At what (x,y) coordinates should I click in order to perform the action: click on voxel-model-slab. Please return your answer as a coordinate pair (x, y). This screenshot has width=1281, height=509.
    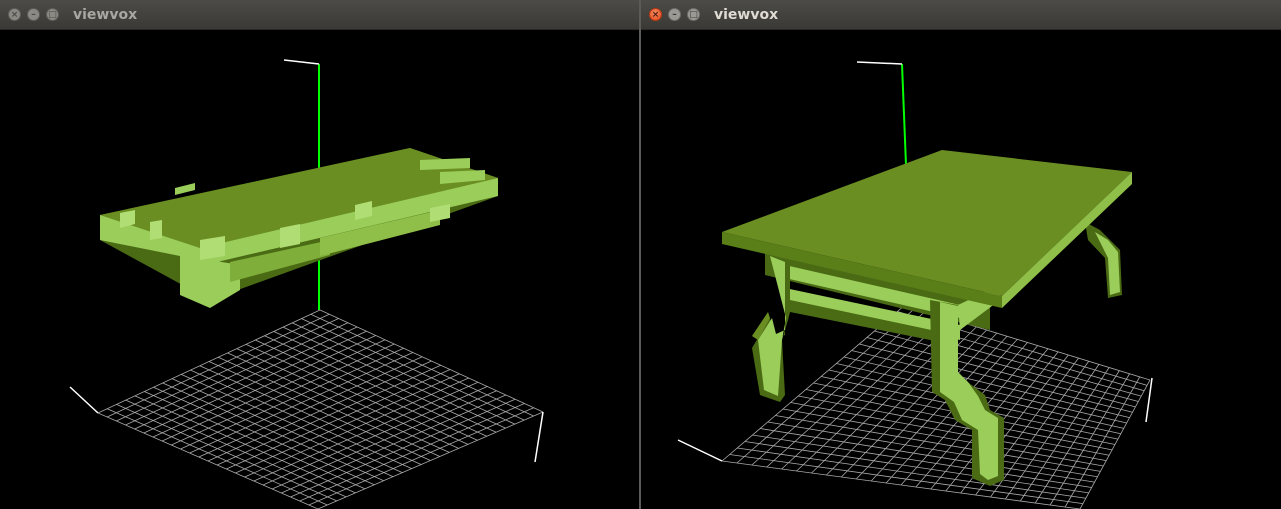
    Looking at the image, I should click on (299, 228).